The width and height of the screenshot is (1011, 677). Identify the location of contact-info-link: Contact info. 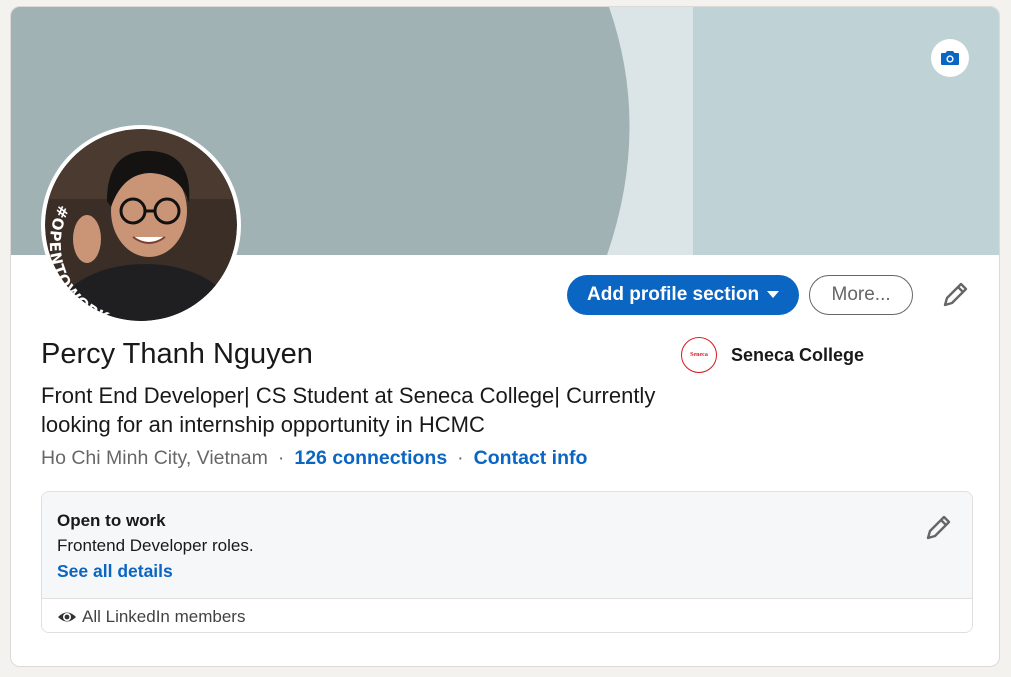
(531, 458).